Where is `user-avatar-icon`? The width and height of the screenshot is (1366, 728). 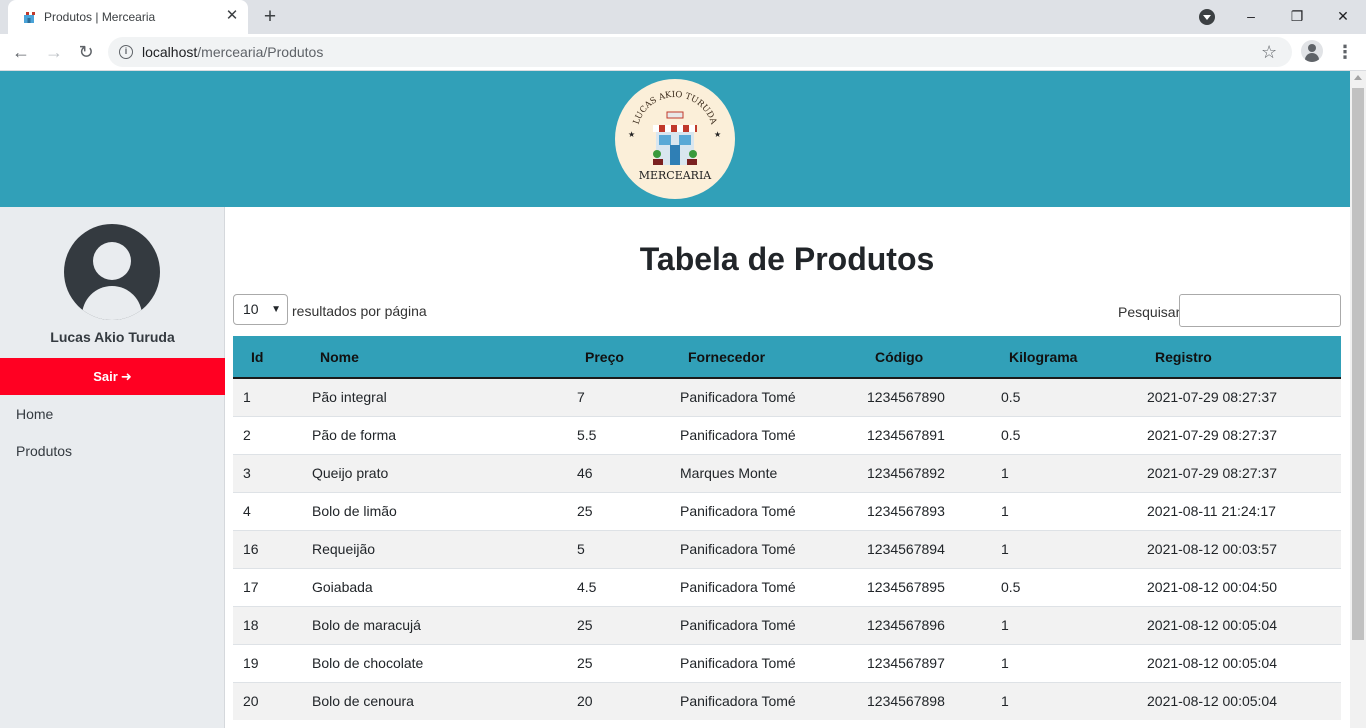 user-avatar-icon is located at coordinates (112, 272).